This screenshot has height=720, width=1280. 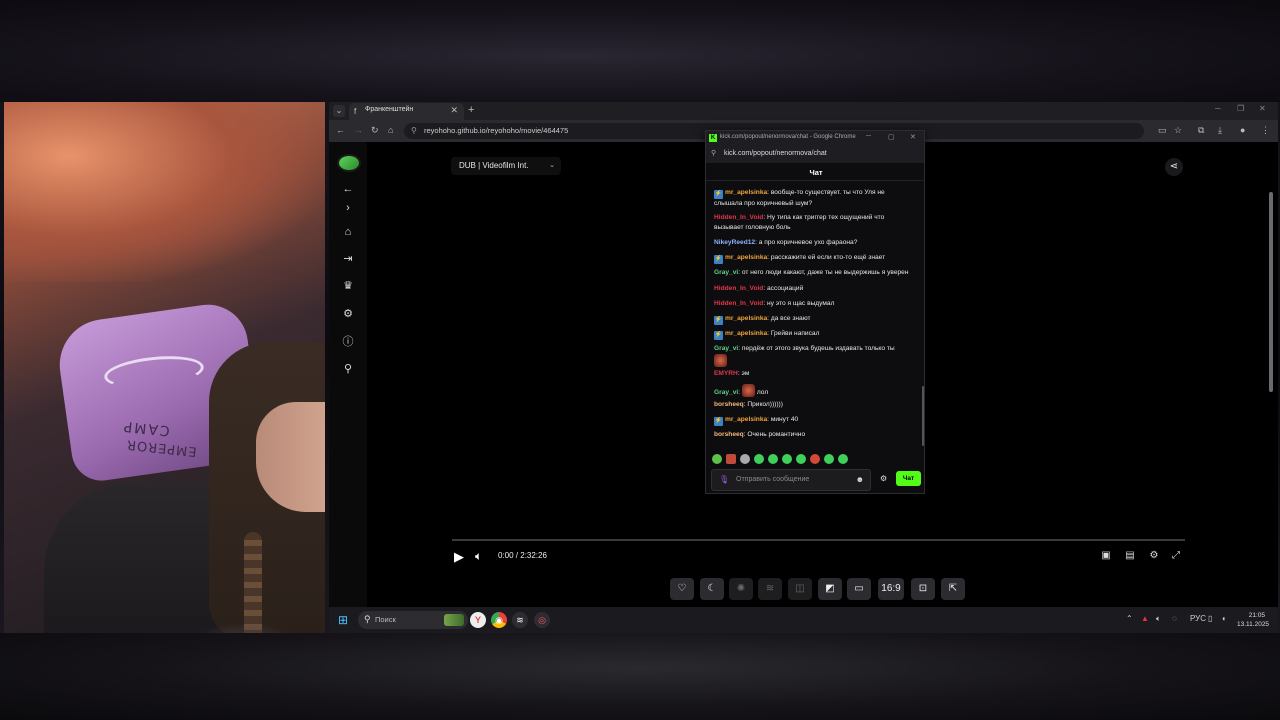 What do you see at coordinates (860, 479) in the screenshot?
I see `emoji-picker-icon: ☻` at bounding box center [860, 479].